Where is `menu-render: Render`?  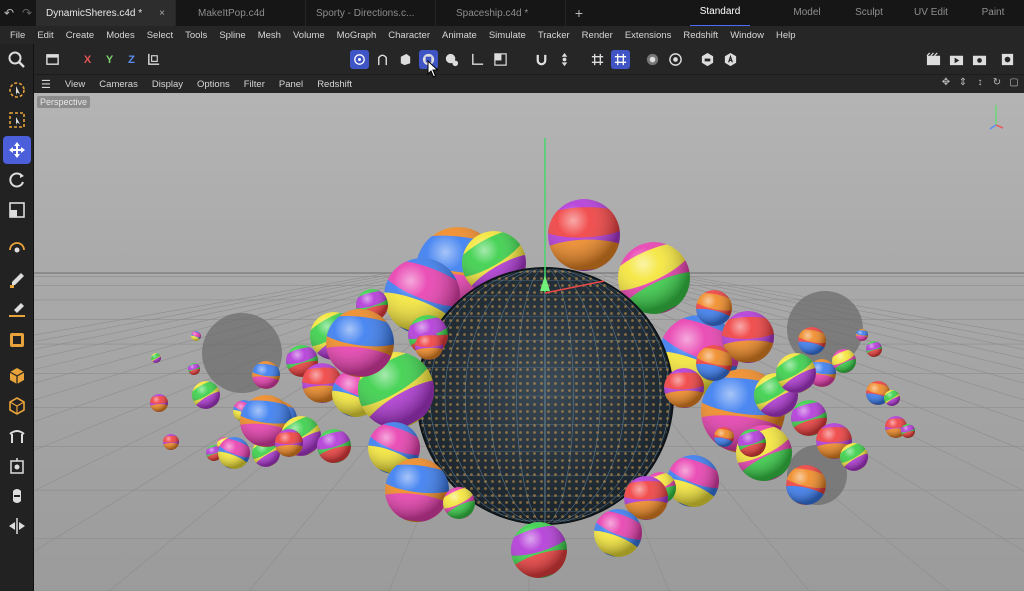
menu-render: Render is located at coordinates (597, 35).